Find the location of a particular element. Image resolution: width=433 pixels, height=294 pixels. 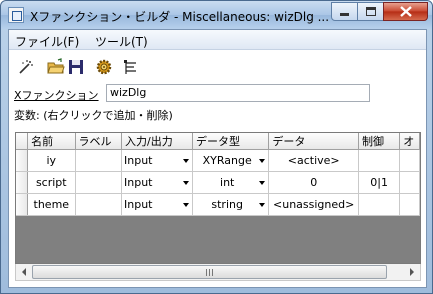

open-folder-icon is located at coordinates (56, 67).